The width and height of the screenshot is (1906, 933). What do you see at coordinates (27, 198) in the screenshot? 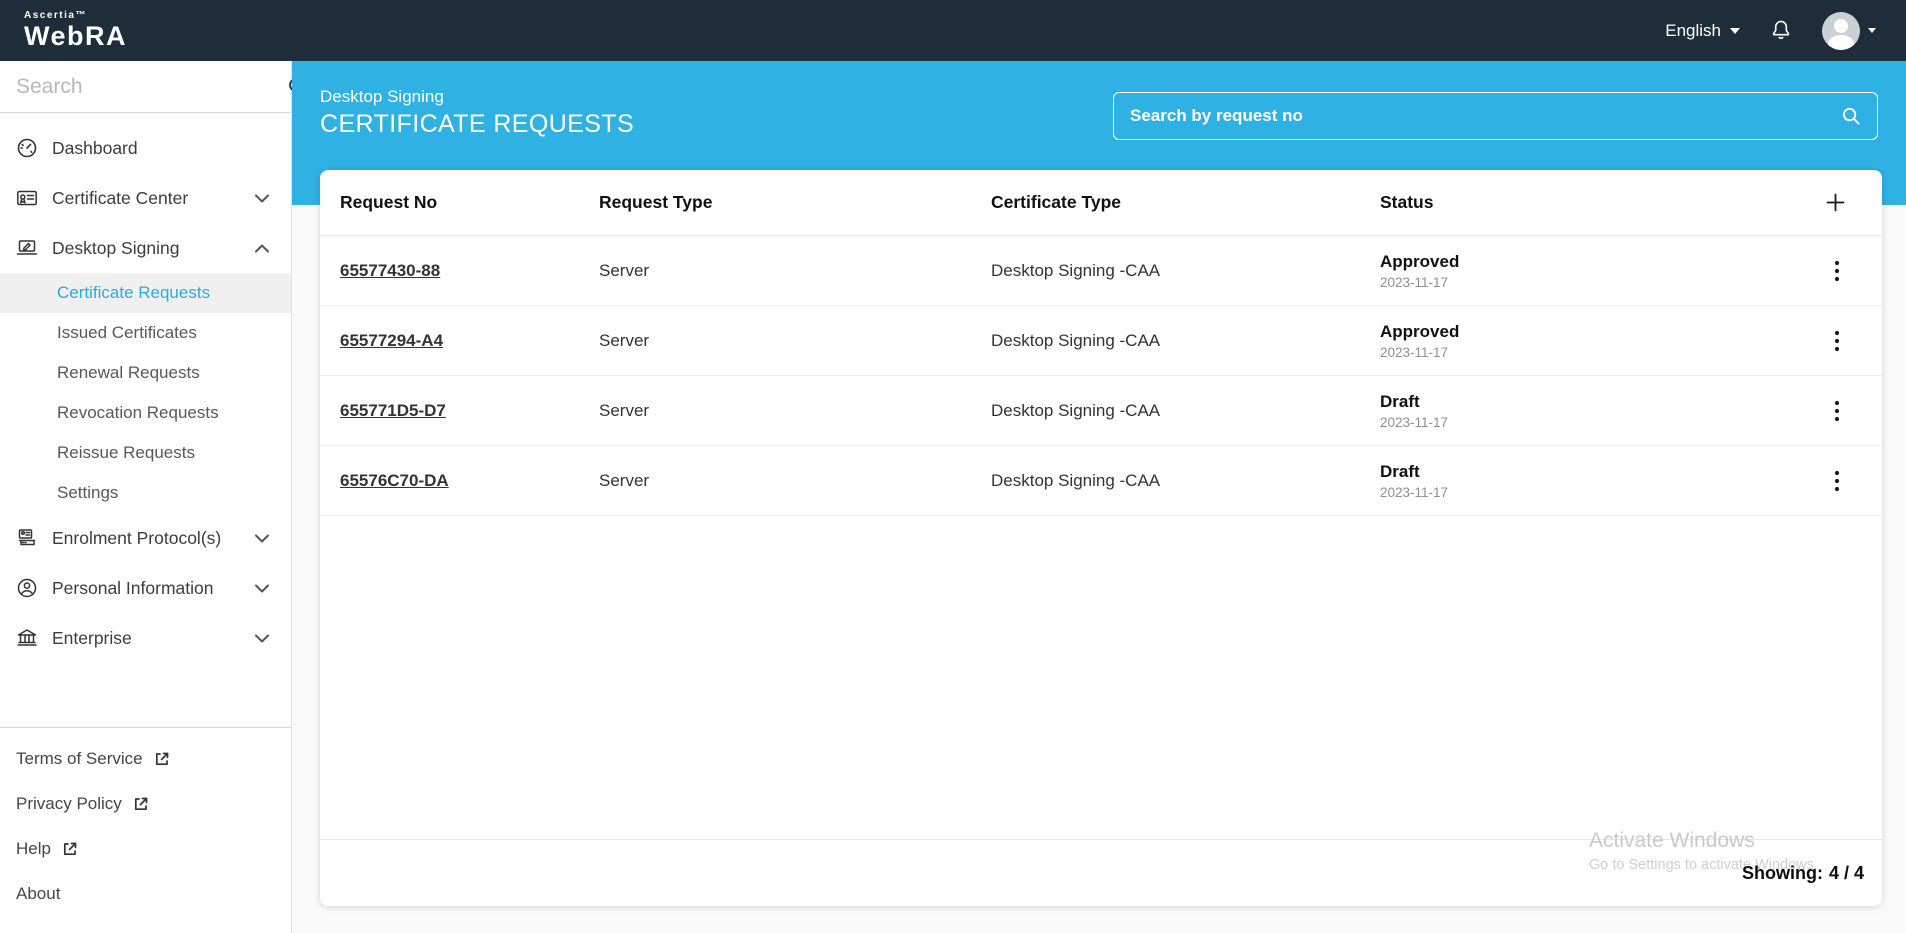
I see `certificate-icon` at bounding box center [27, 198].